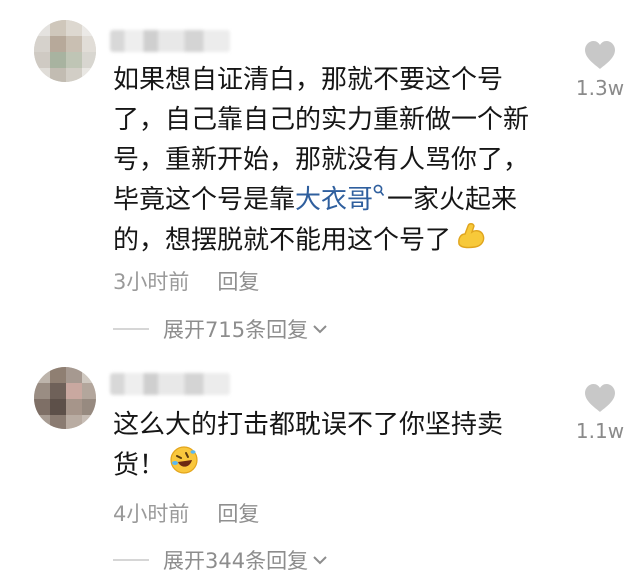 This screenshot has width=641, height=588. I want to click on search-icon, so click(379, 190).